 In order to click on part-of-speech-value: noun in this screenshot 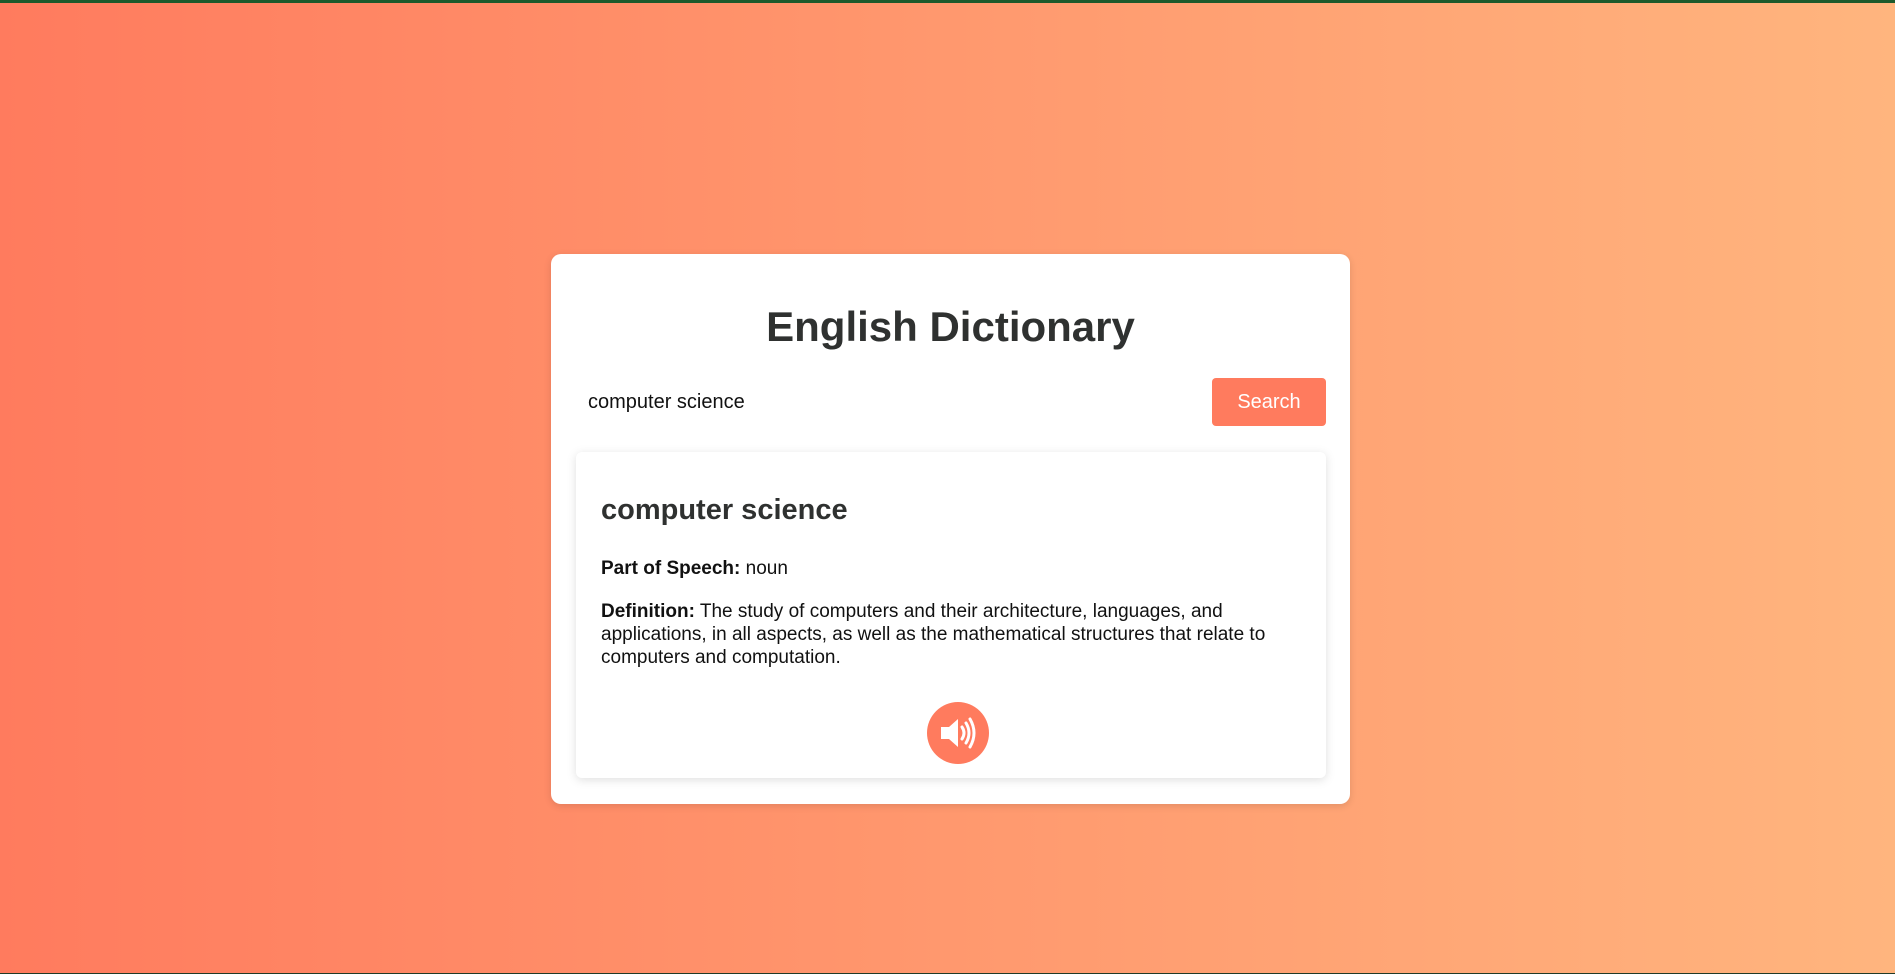, I will do `click(766, 568)`.